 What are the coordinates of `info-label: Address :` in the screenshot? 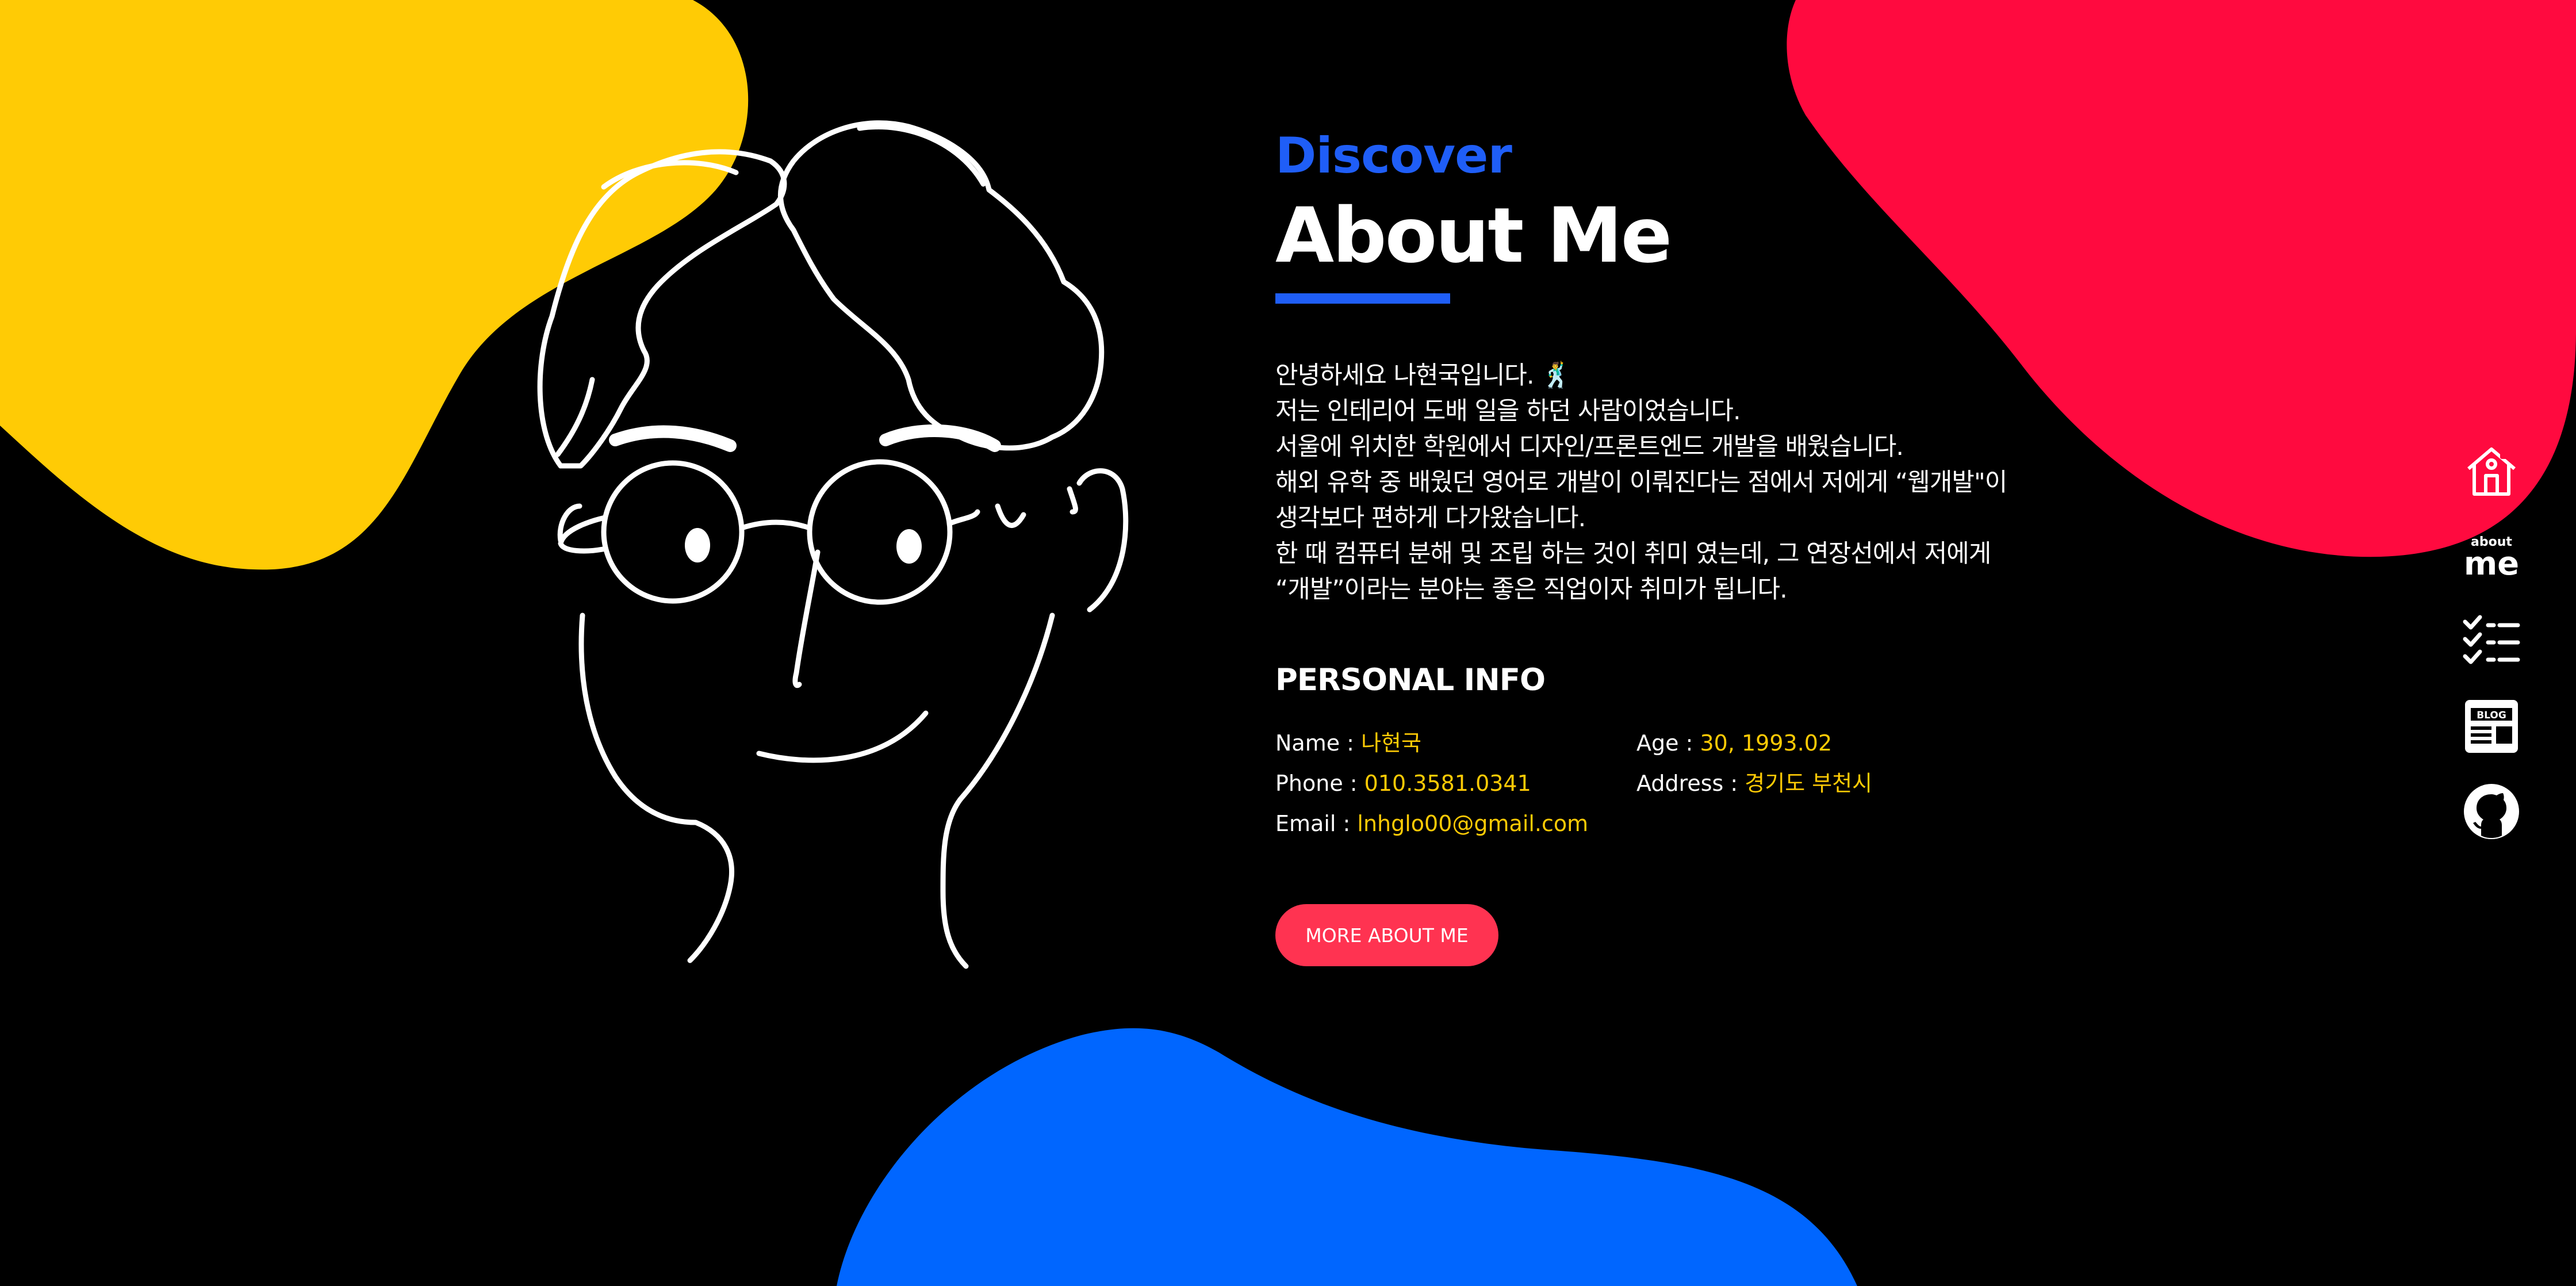 It's located at (1690, 783).